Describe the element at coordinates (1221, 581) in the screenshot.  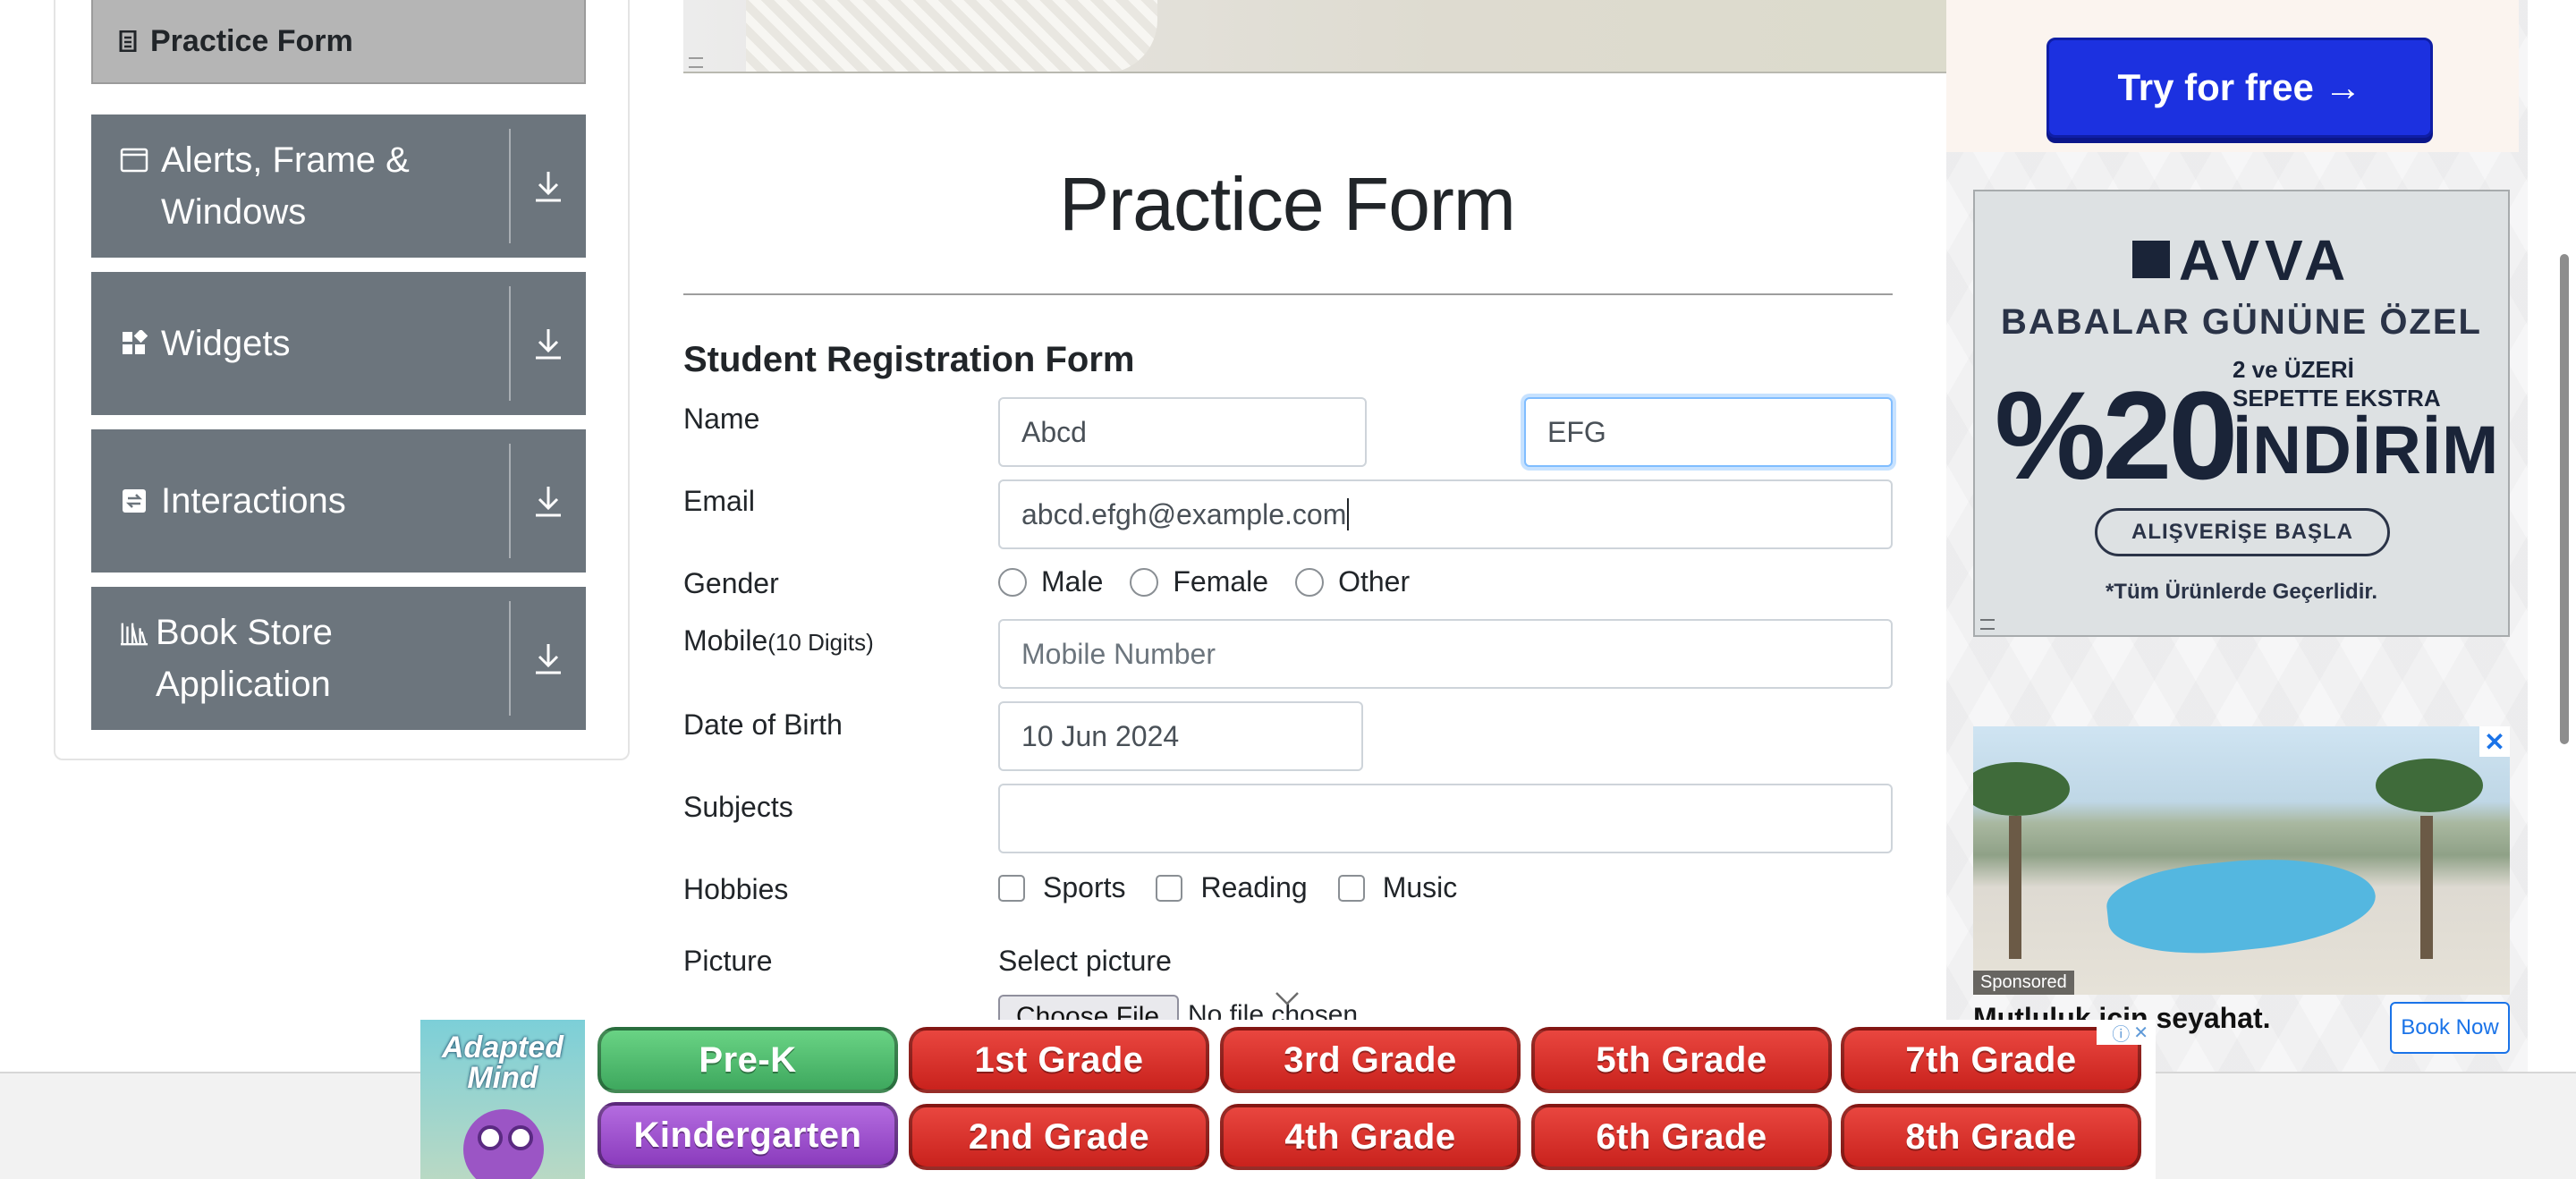
I see `radio-label: Female` at that location.